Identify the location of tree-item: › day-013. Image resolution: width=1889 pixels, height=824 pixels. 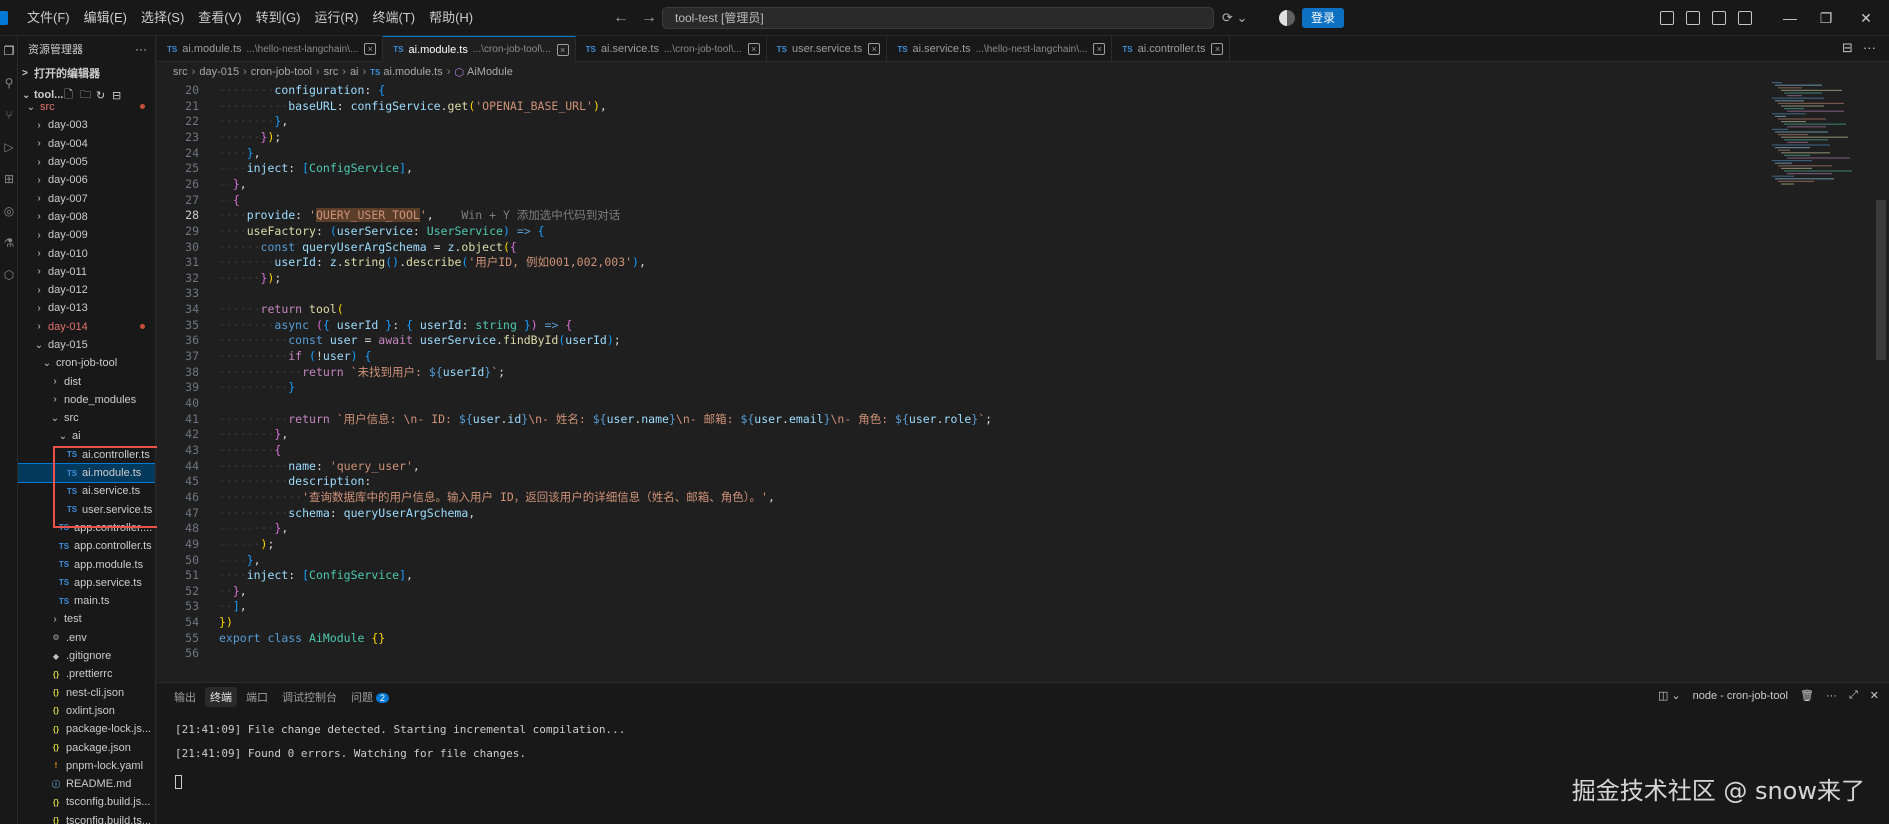
(86, 308).